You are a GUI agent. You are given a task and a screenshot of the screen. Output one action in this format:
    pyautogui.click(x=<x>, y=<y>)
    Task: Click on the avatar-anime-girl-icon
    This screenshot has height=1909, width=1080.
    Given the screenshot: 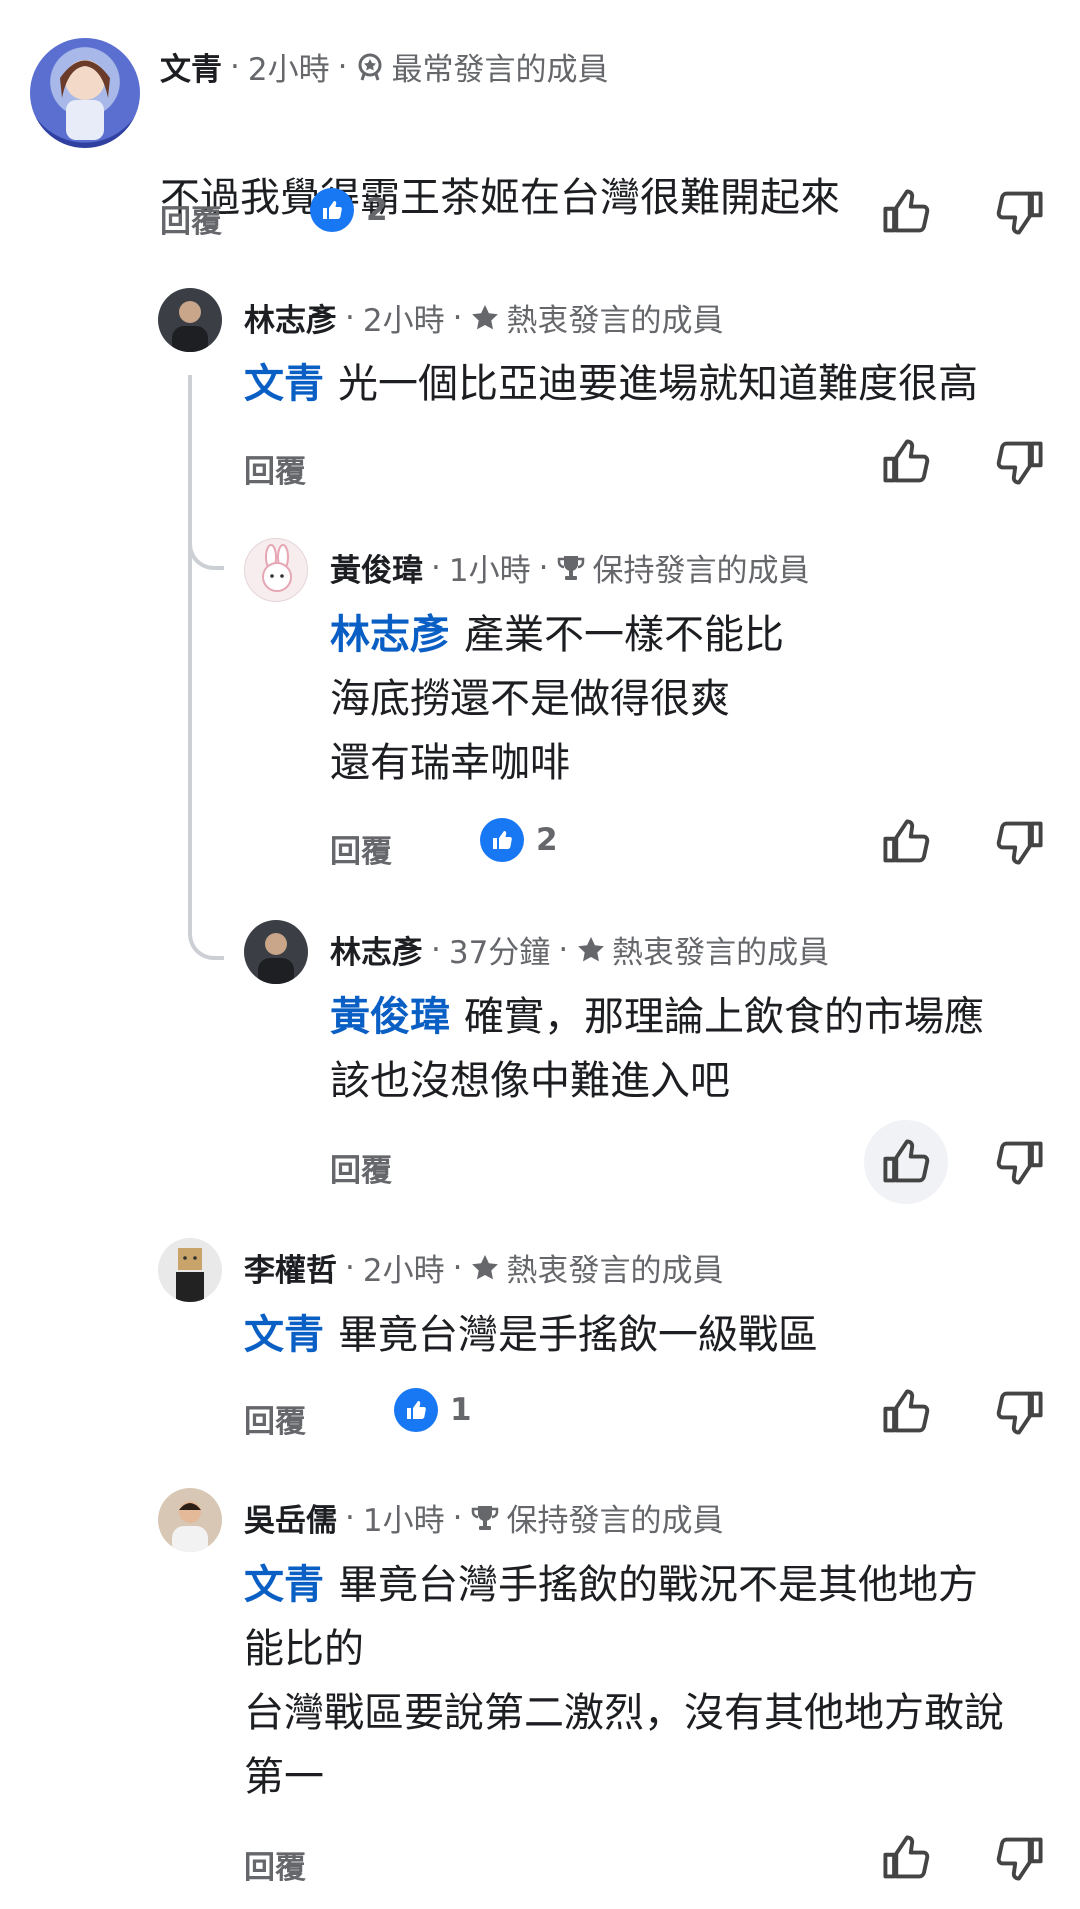 What is the action you would take?
    pyautogui.click(x=85, y=100)
    